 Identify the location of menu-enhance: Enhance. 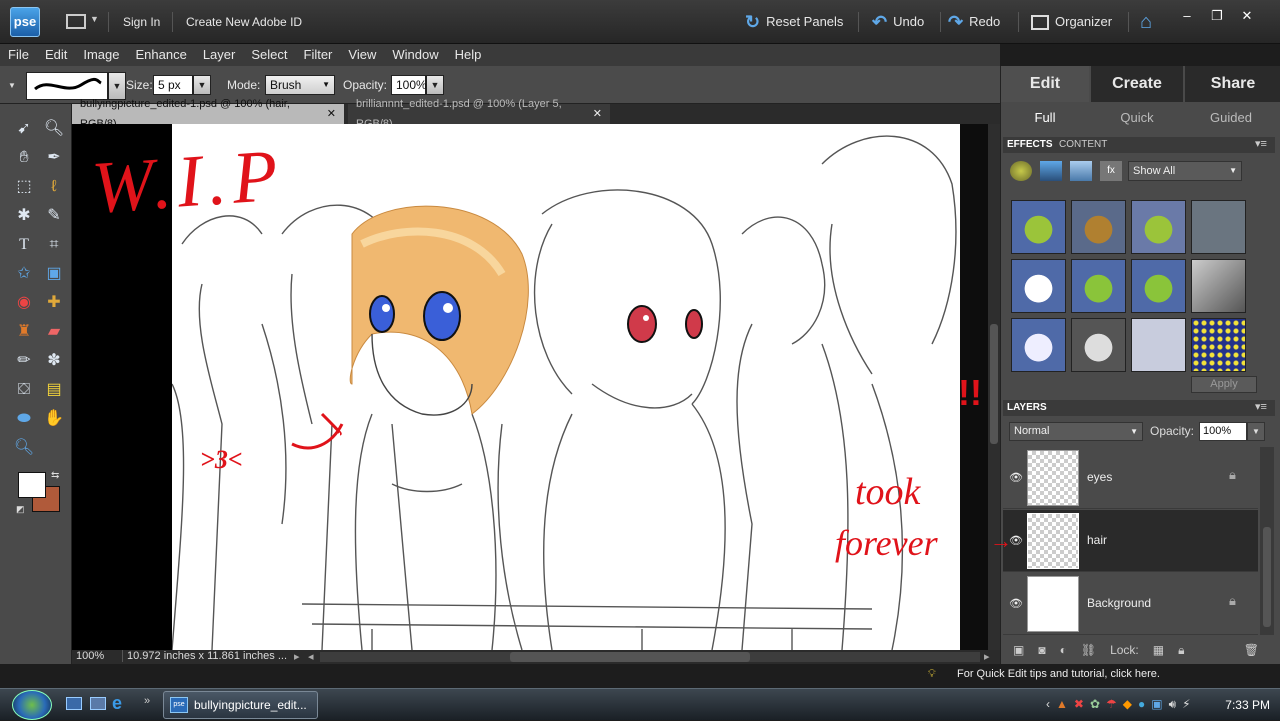
(161, 55).